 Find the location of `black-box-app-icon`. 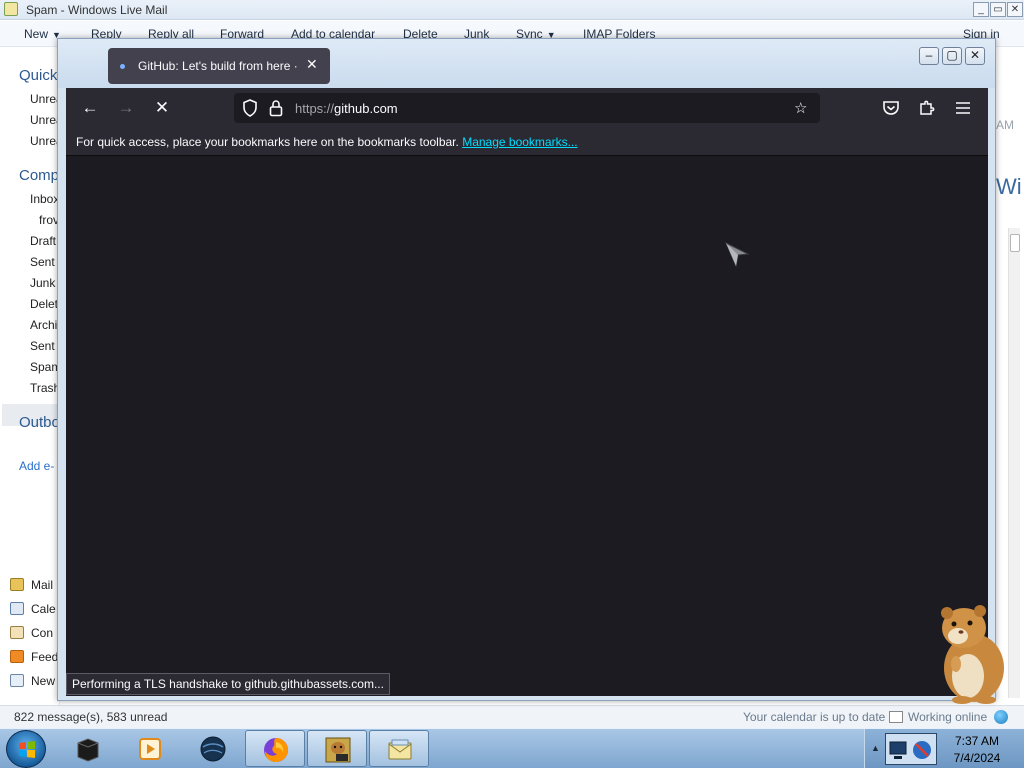

black-box-app-icon is located at coordinates (88, 750).